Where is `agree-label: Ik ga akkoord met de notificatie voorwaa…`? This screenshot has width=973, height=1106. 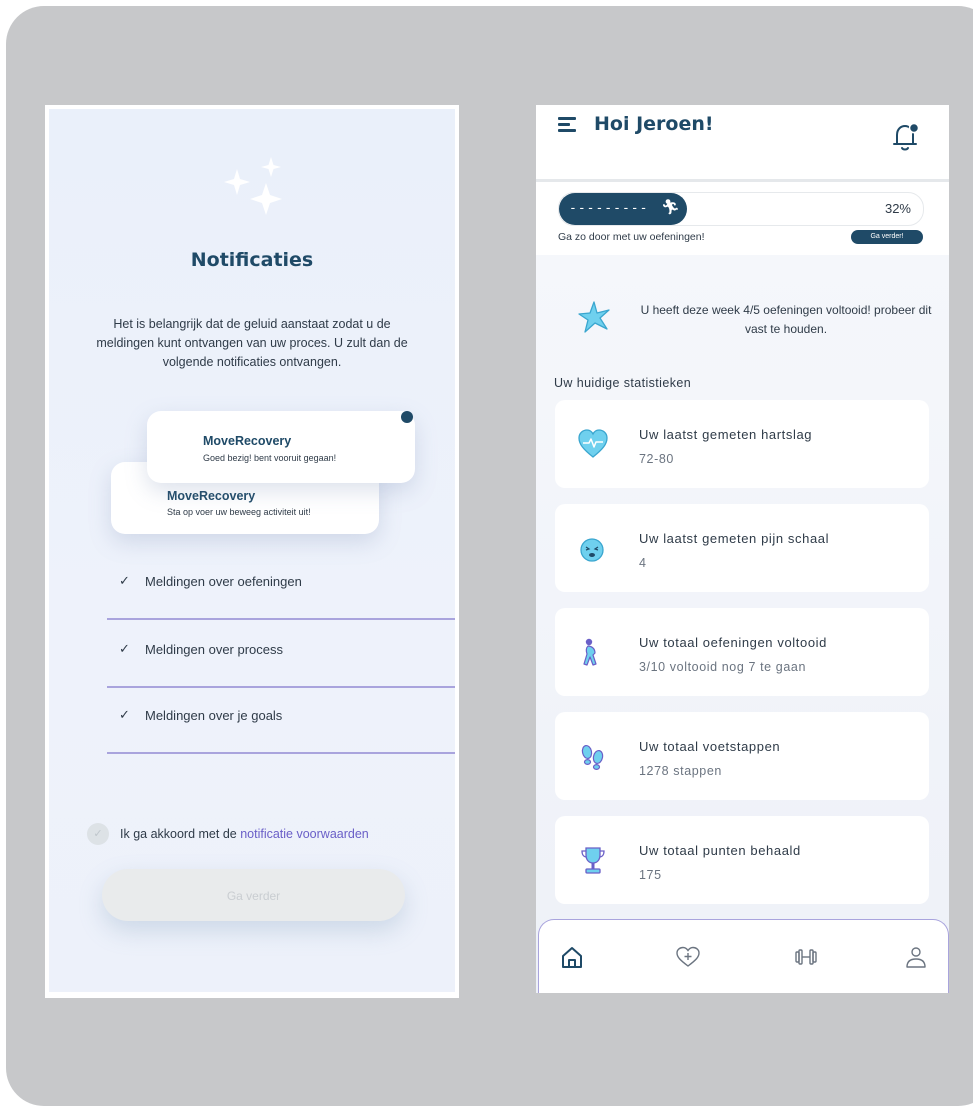 agree-label: Ik ga akkoord met de notificatie voorwaa… is located at coordinates (244, 834).